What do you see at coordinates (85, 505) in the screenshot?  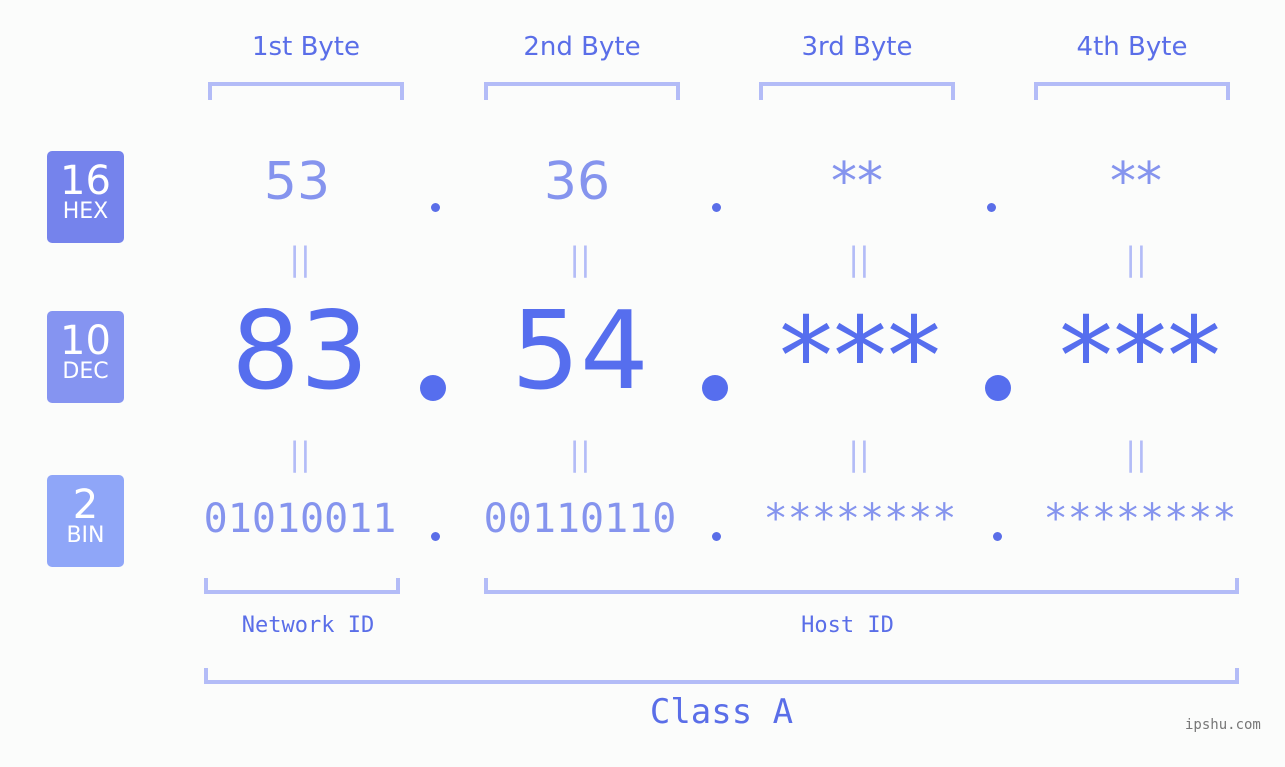 I see `bin-badge-base: 2` at bounding box center [85, 505].